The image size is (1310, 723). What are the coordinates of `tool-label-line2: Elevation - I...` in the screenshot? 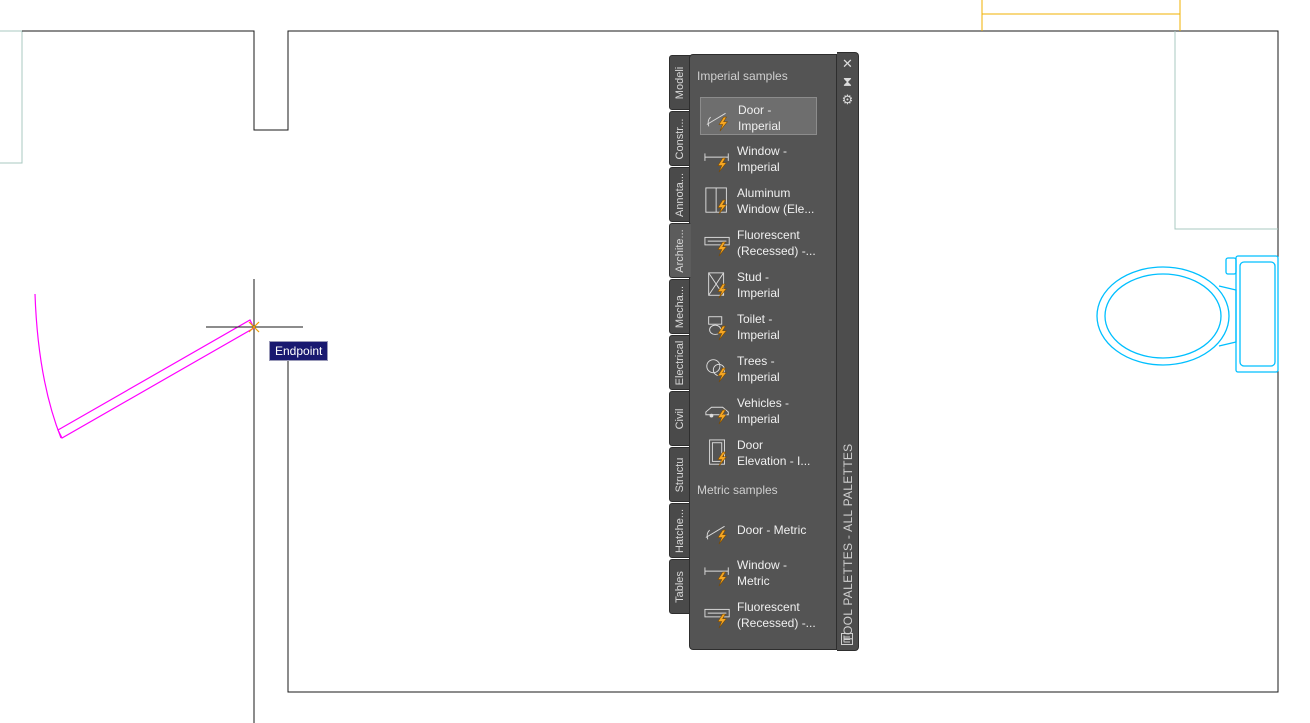 It's located at (774, 461).